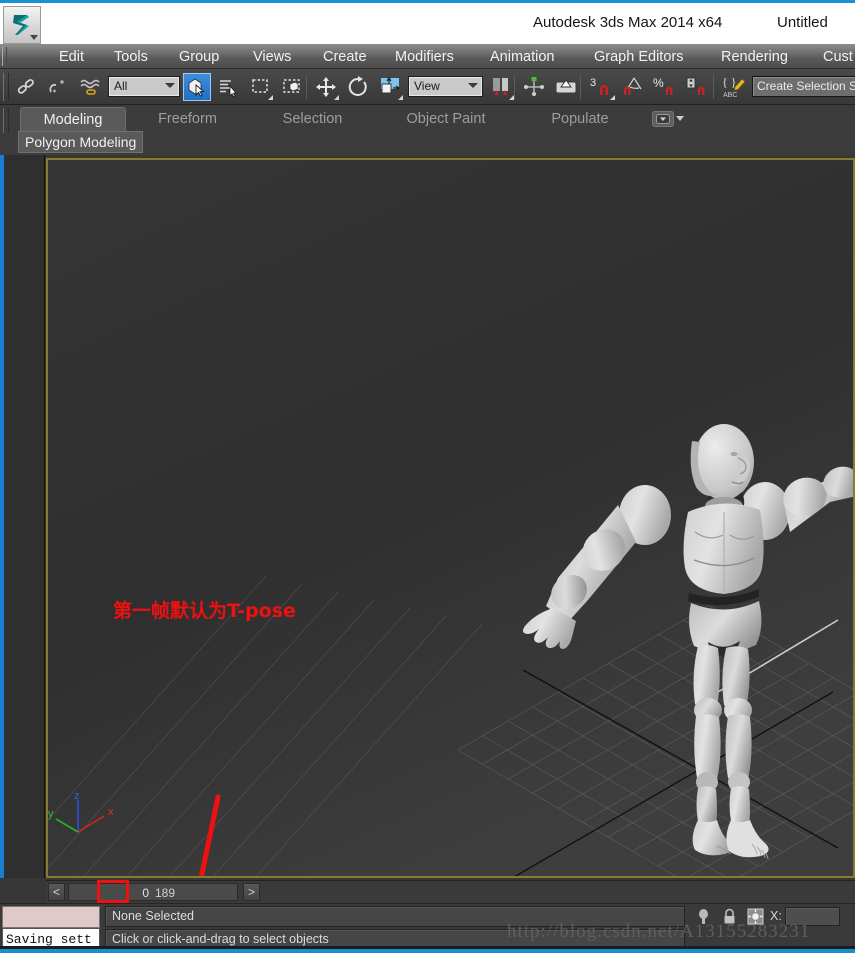 This screenshot has width=855, height=953. What do you see at coordinates (73, 119) in the screenshot?
I see `tab-modeling: Modeling` at bounding box center [73, 119].